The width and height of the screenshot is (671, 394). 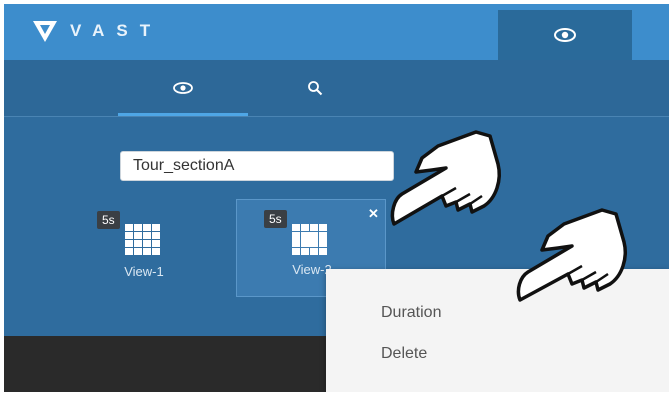 What do you see at coordinates (373, 214) in the screenshot?
I see `close-icon: ✕` at bounding box center [373, 214].